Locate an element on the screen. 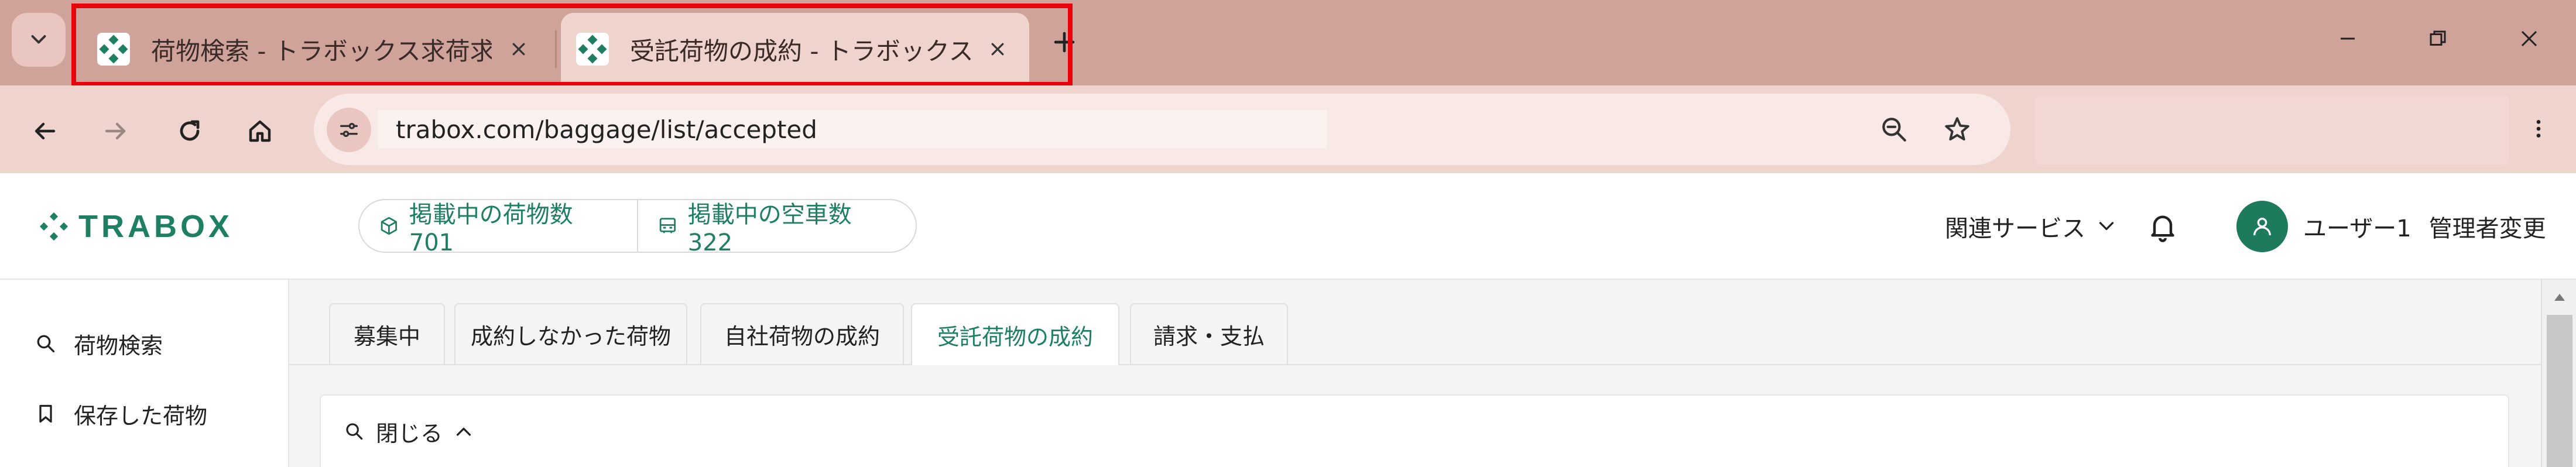 This screenshot has height=467, width=2576. user-icon is located at coordinates (2262, 227).